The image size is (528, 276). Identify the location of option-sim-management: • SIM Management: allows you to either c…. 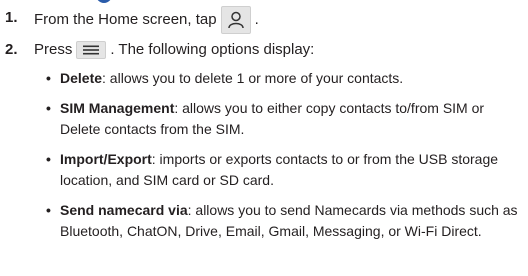
(284, 119).